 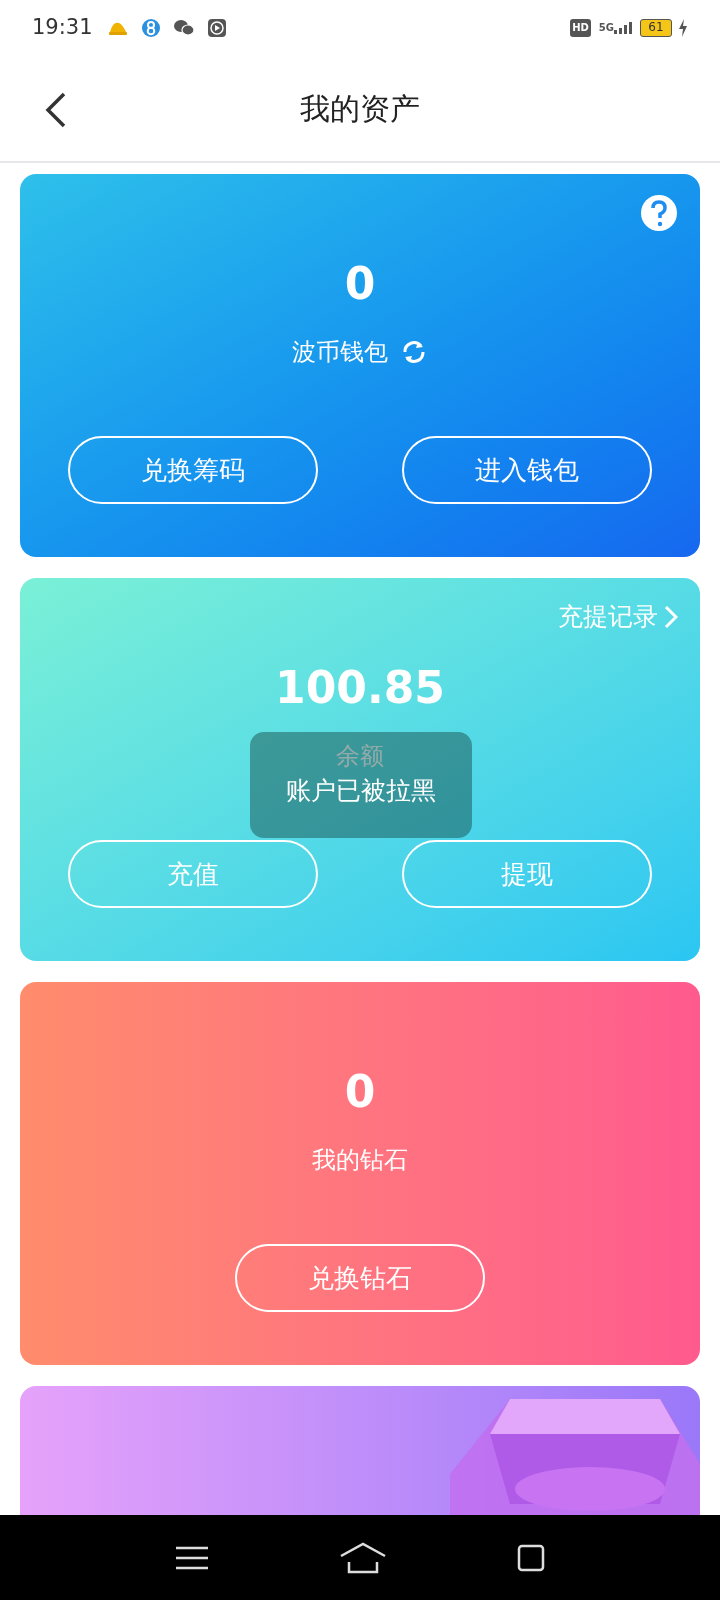 I want to click on chat-icon, so click(x=183, y=28).